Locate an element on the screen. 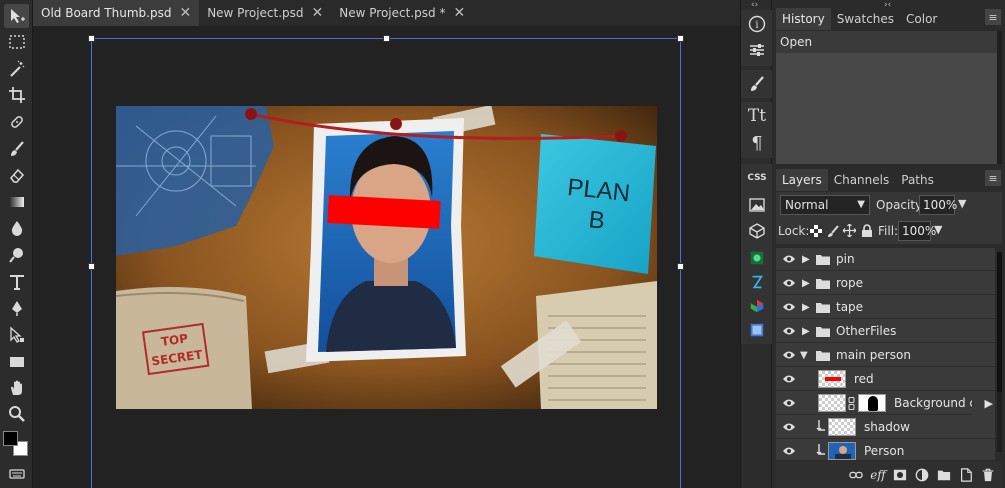  blend-mode-select: Normal ▼ is located at coordinates (825, 205).